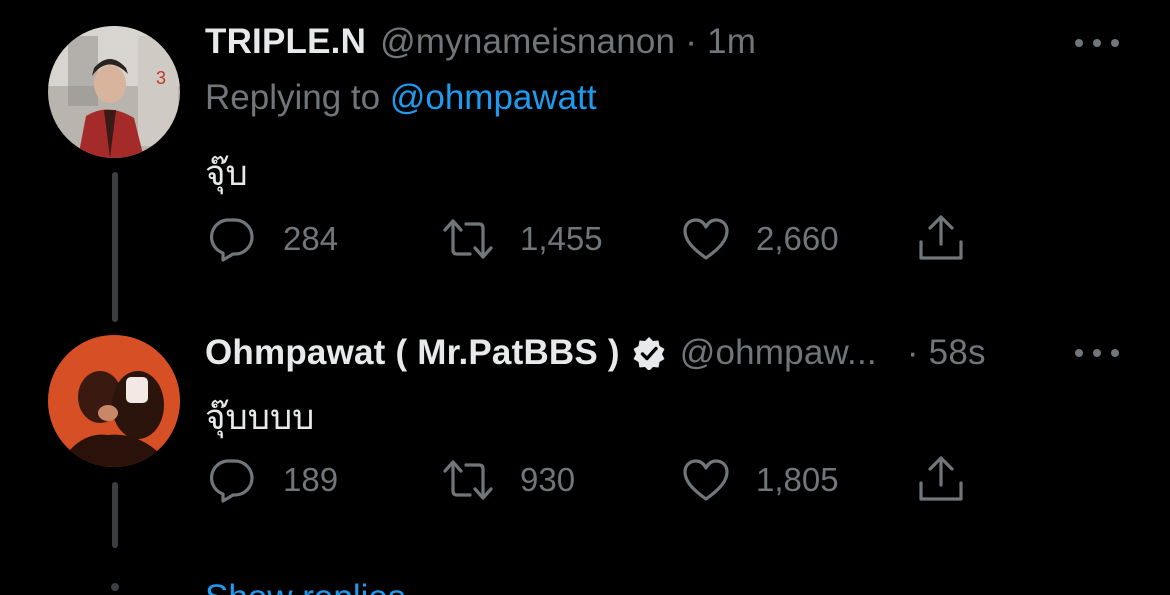 Image resolution: width=1170 pixels, height=595 pixels. I want to click on tweet-text: จุ๊บบบบ, so click(260, 417).